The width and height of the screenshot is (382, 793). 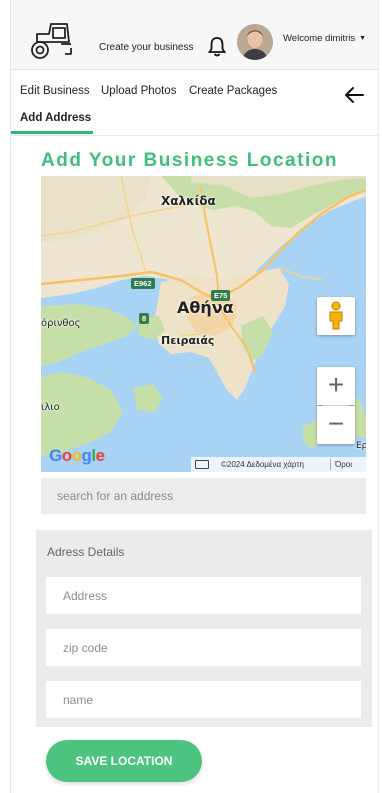 I want to click on map-terms-link: Όροι, so click(x=343, y=464).